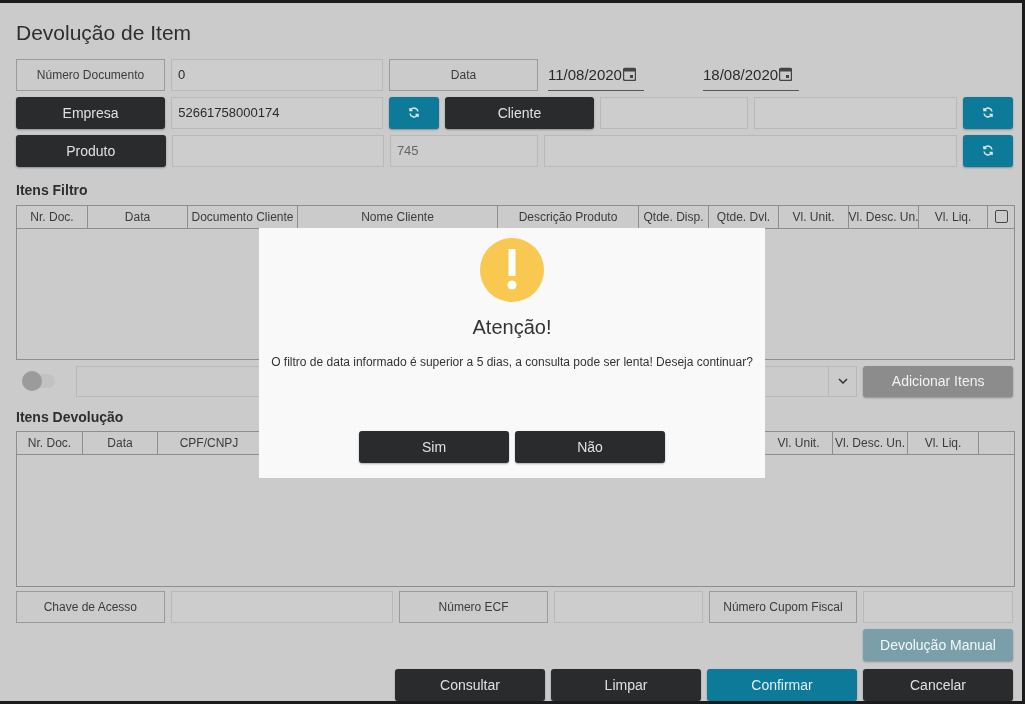 The width and height of the screenshot is (1025, 704). What do you see at coordinates (398, 216) in the screenshot?
I see `column-header: Nome Cliente` at bounding box center [398, 216].